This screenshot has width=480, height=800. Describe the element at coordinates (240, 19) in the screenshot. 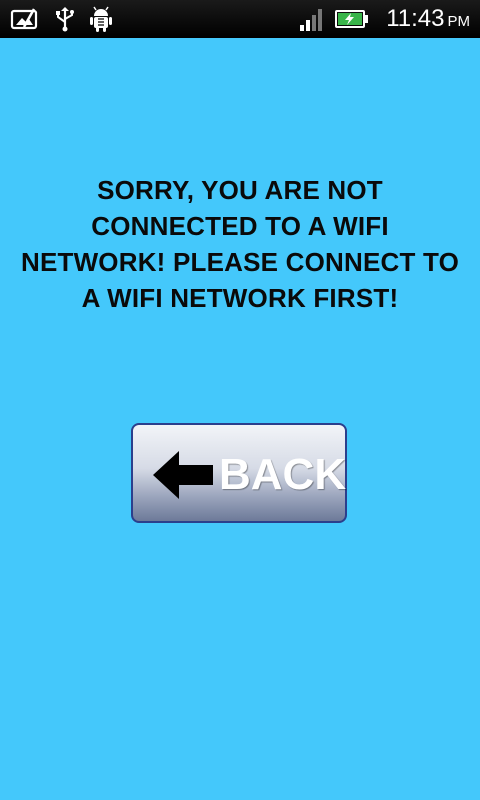

I see `status-bar: 11:43 PM` at that location.